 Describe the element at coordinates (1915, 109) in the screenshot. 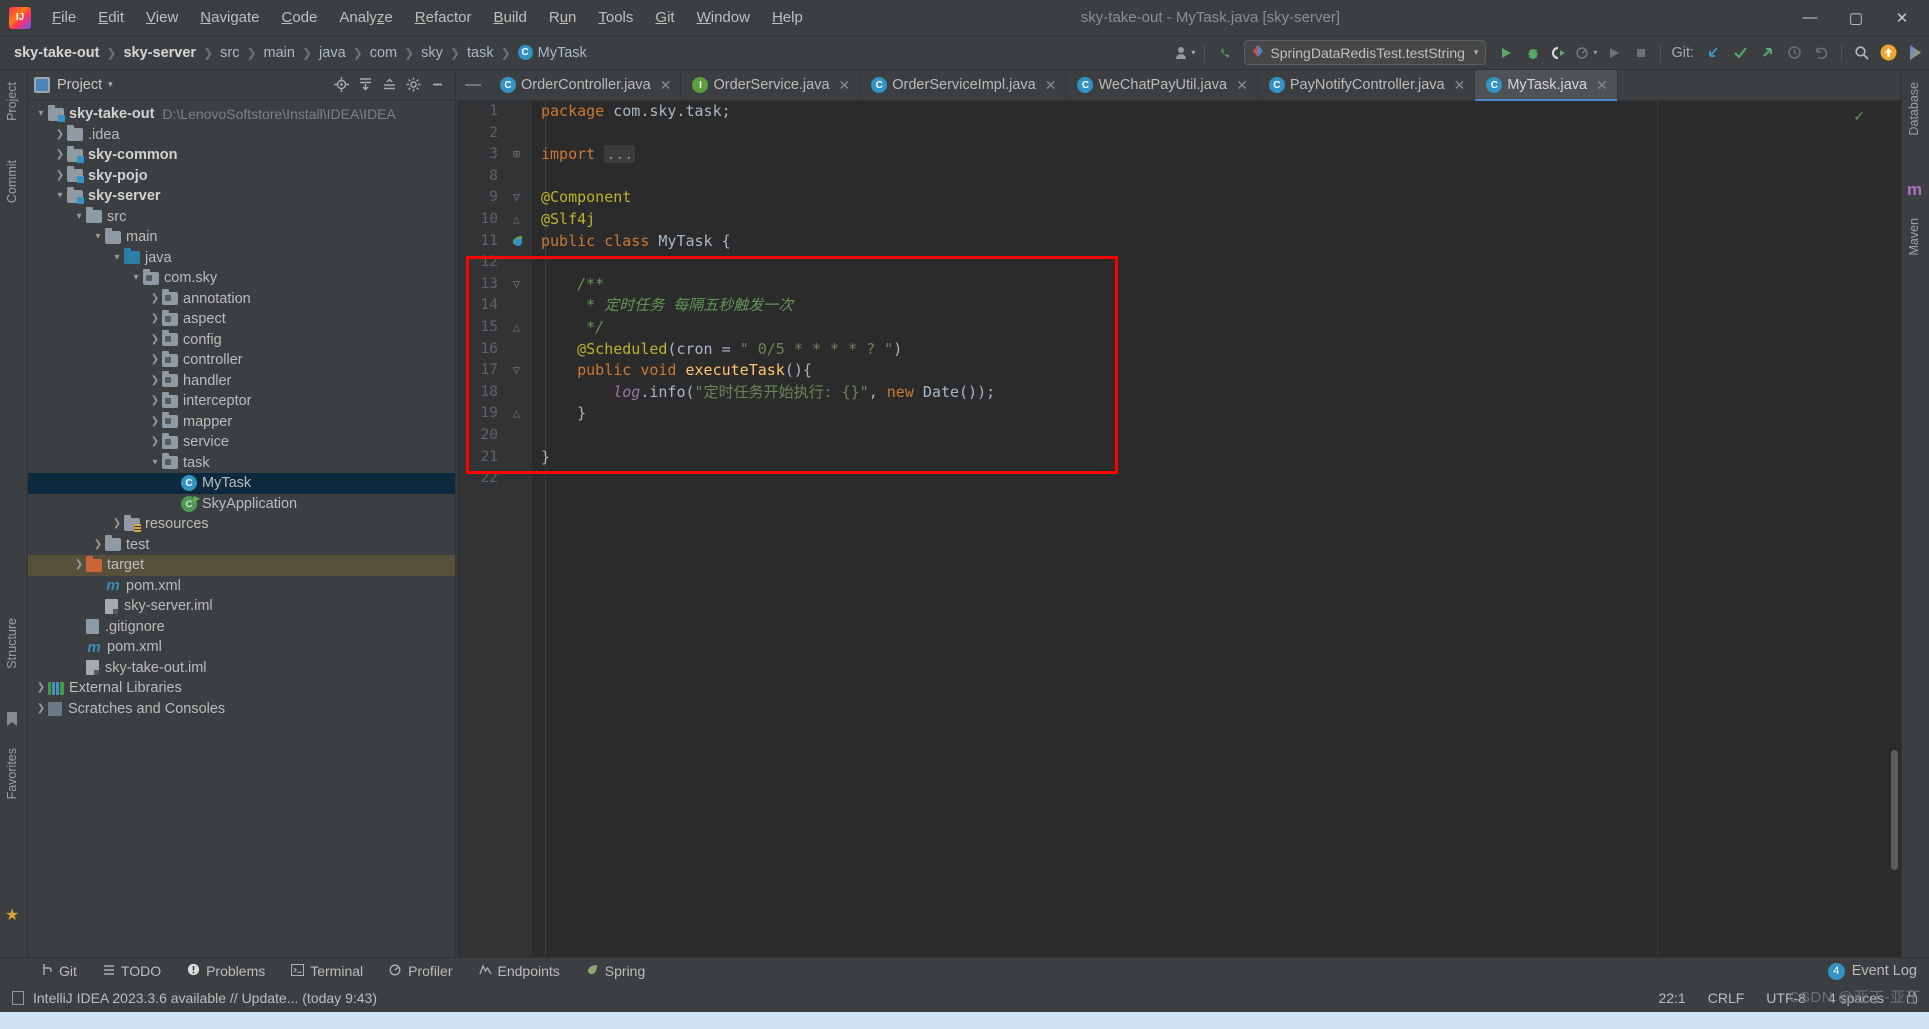

I see `tool-window-database: Database` at that location.